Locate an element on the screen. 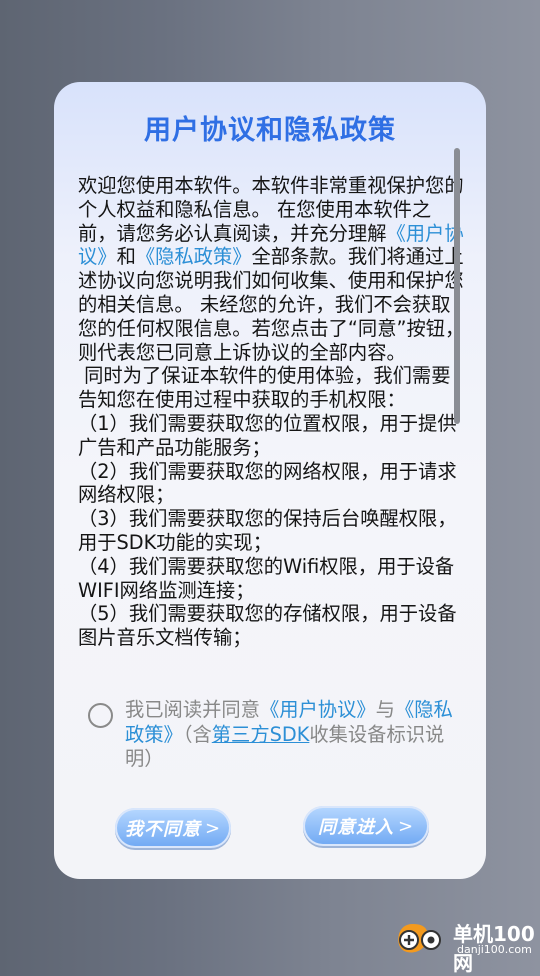 The height and width of the screenshot is (976, 540). third-party-sdk-link: 第三方SDK is located at coordinates (261, 734).